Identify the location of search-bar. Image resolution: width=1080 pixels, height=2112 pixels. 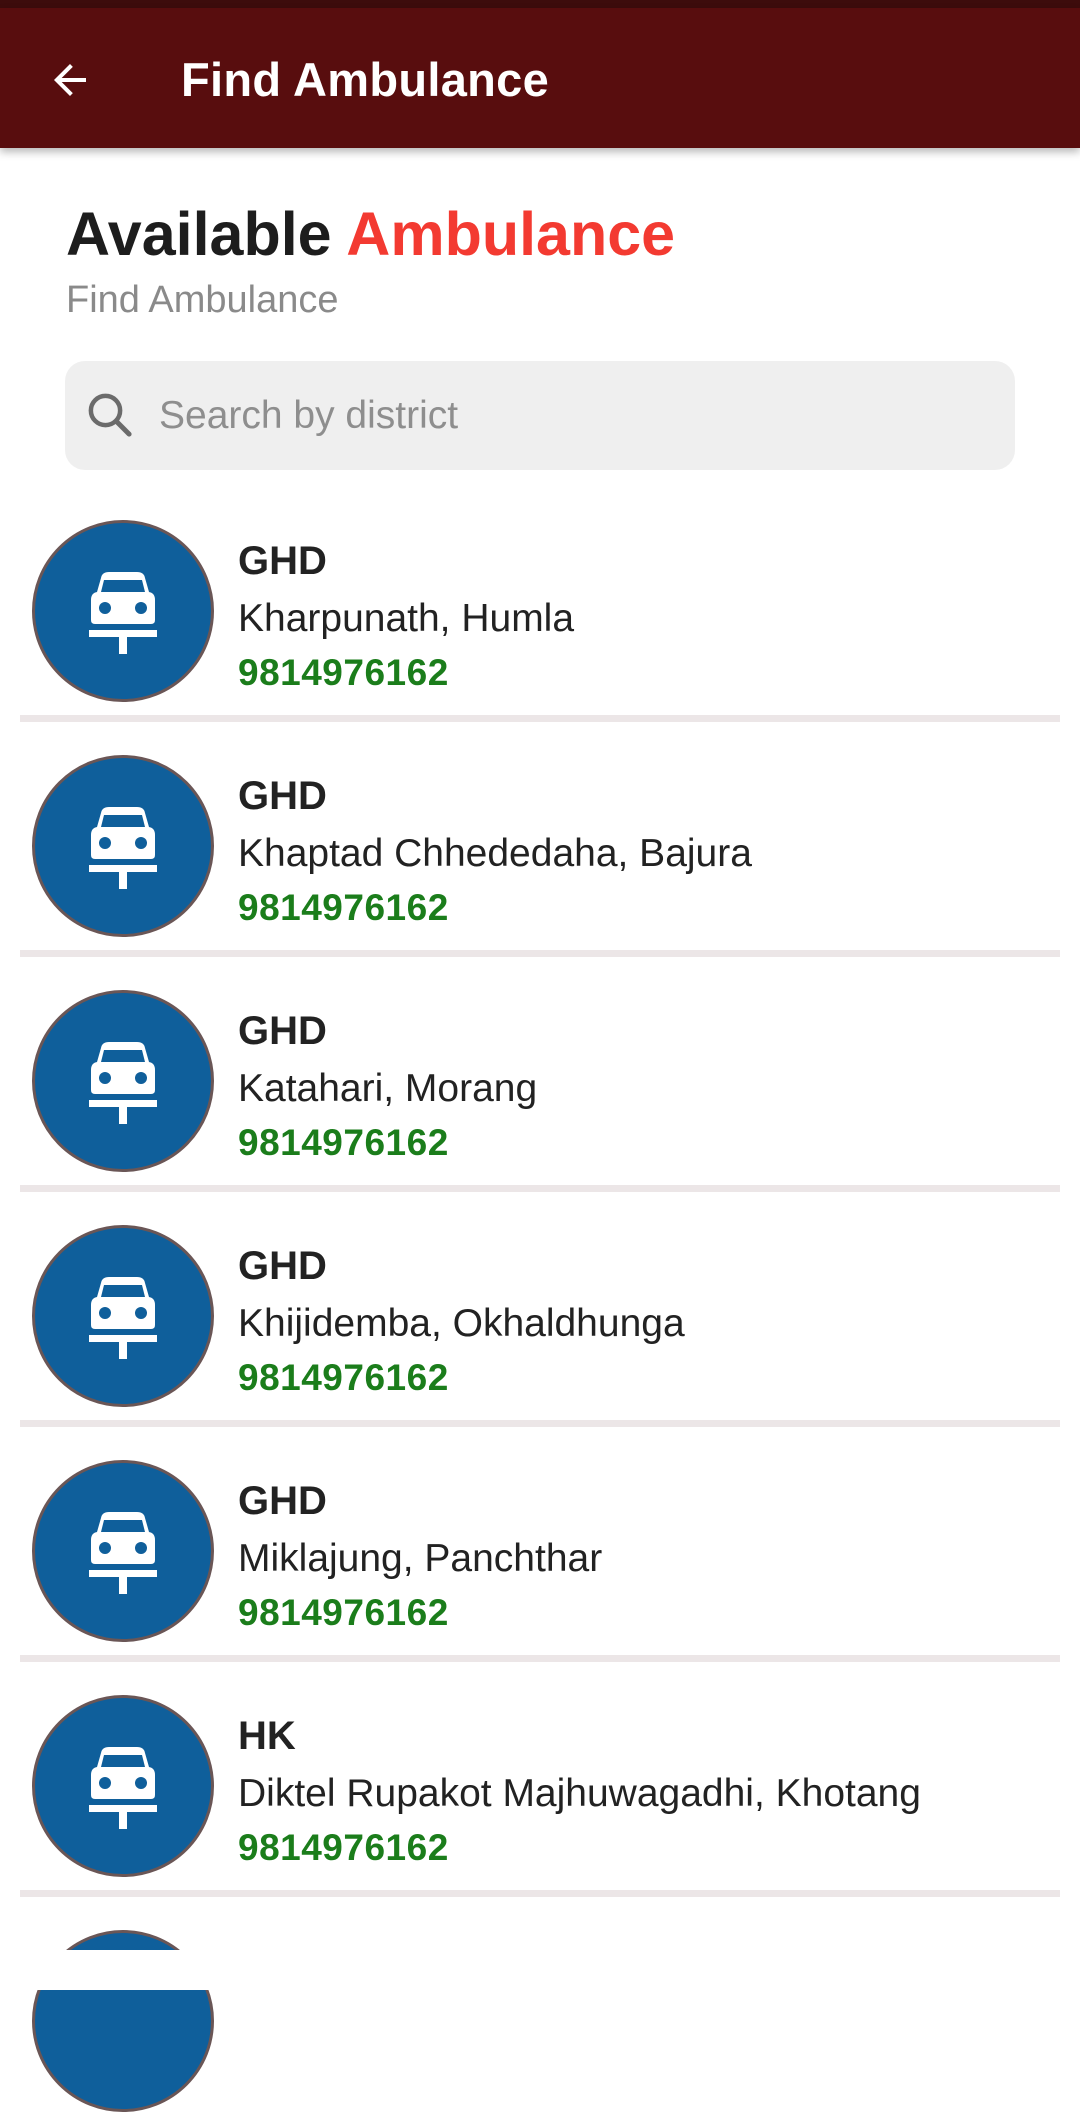
(540, 415).